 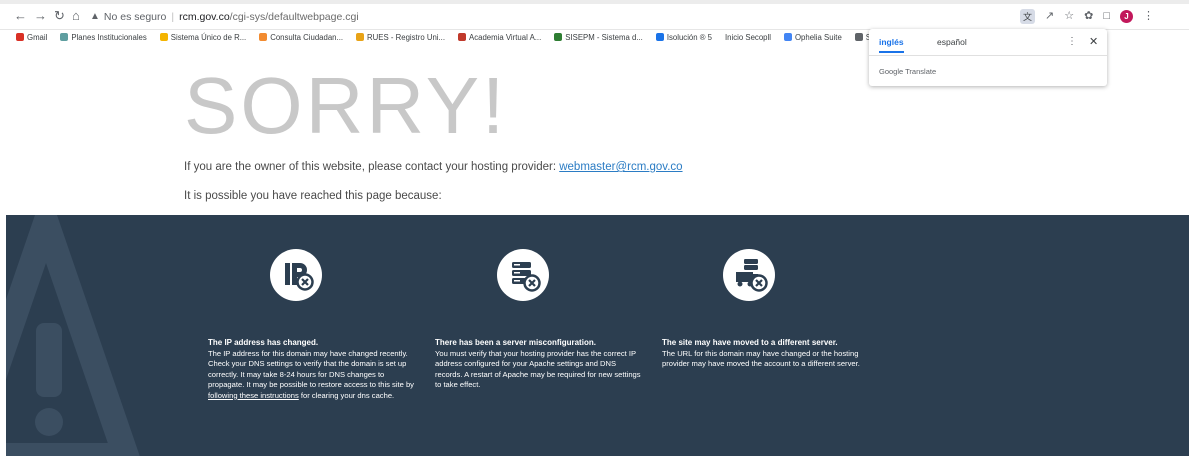 I want to click on bookmark-item: Ophelia Suite, so click(x=812, y=37).